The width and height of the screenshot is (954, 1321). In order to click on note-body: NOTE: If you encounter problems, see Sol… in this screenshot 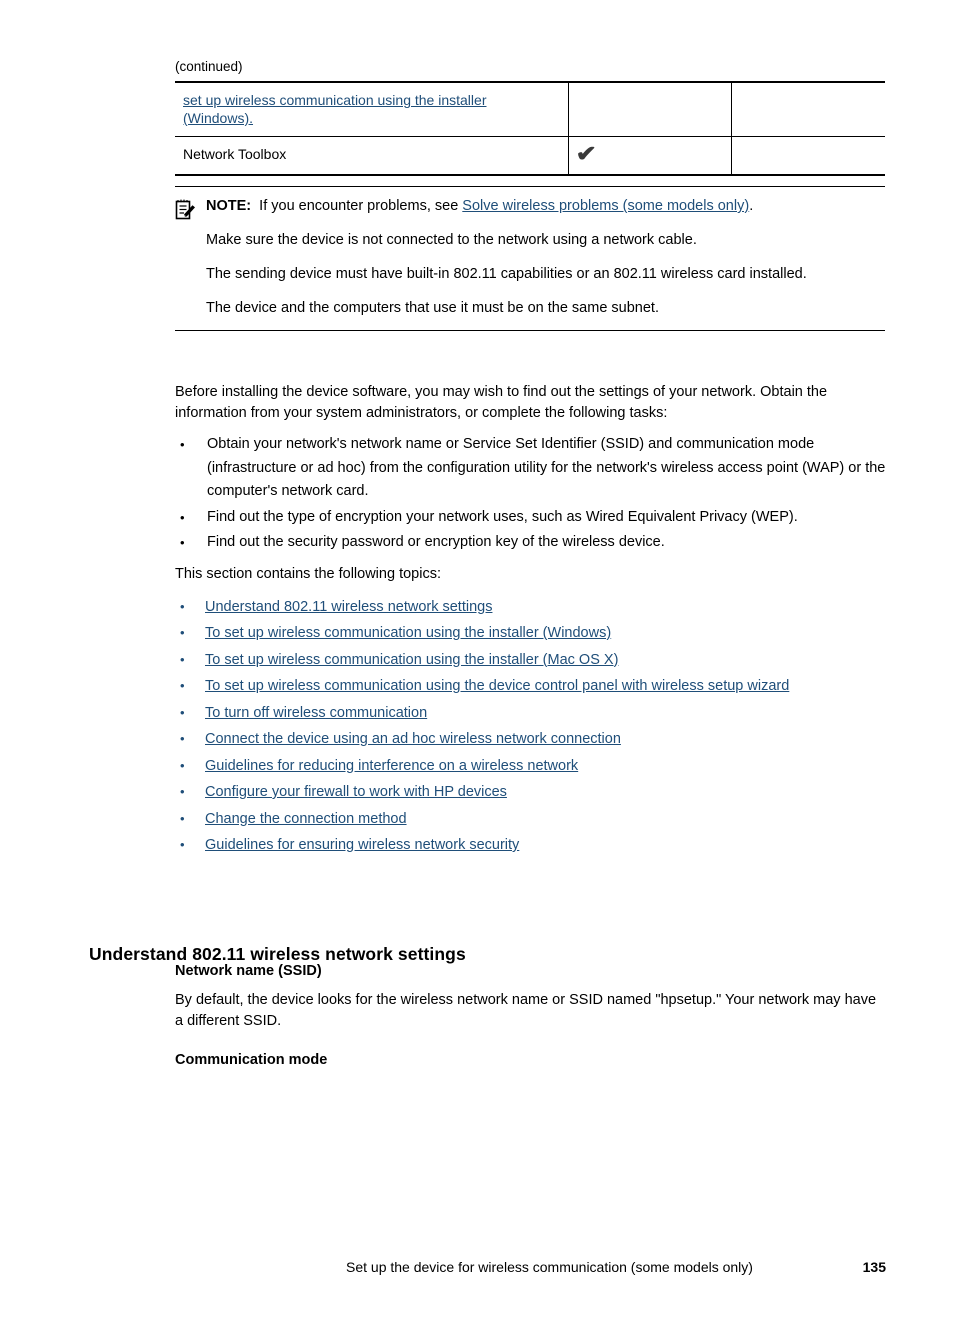, I will do `click(545, 257)`.